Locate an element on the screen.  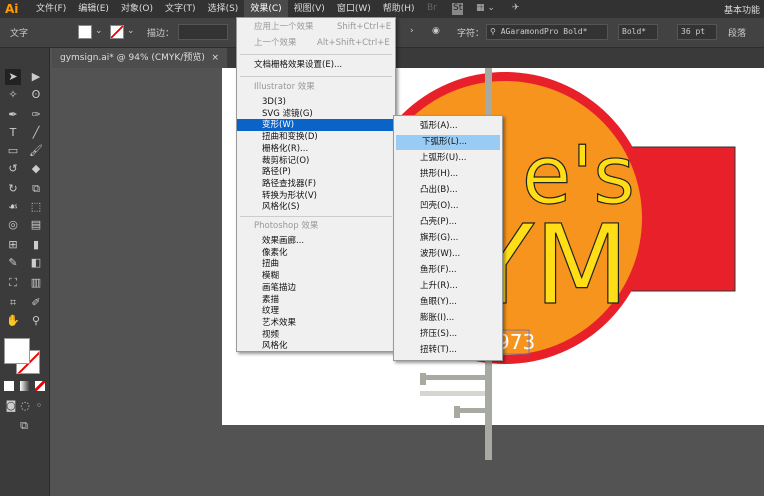
menu-item-photoshop-effect: 视频 is located at coordinates (316, 335).